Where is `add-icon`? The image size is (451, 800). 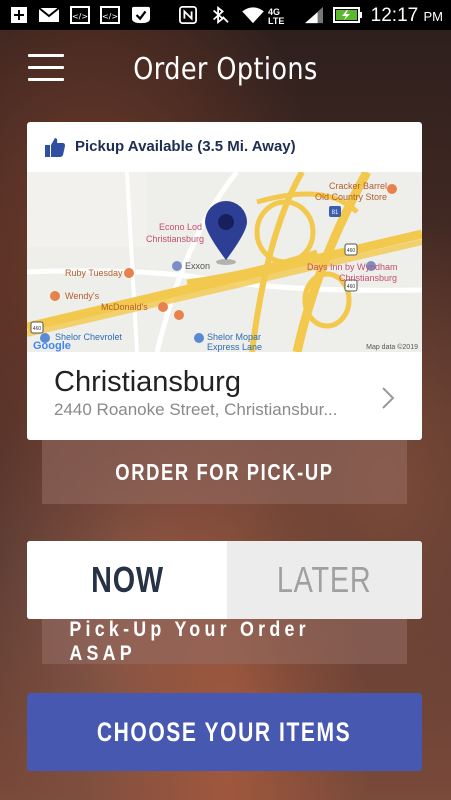
add-icon is located at coordinates (19, 15).